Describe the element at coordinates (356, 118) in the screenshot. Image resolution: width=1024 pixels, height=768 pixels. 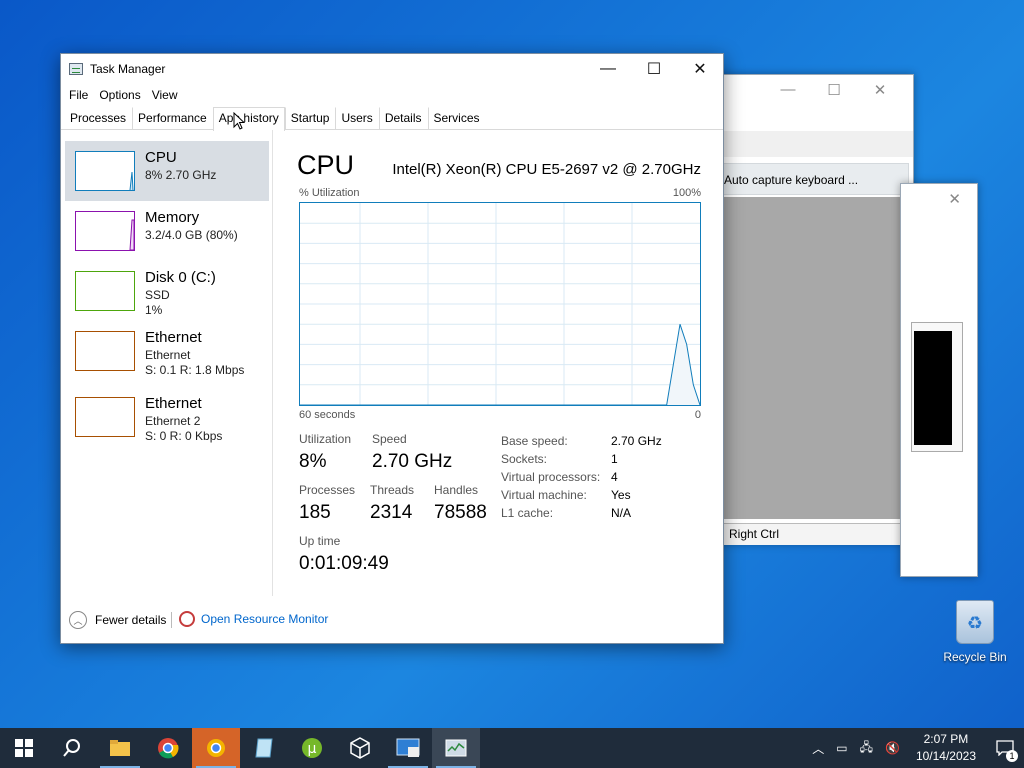
I see `tab-users: Users` at that location.